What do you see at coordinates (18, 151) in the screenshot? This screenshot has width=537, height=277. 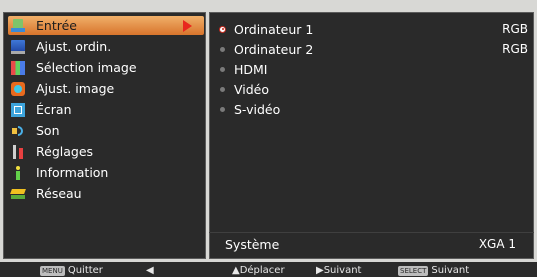 I see `settings-icon` at bounding box center [18, 151].